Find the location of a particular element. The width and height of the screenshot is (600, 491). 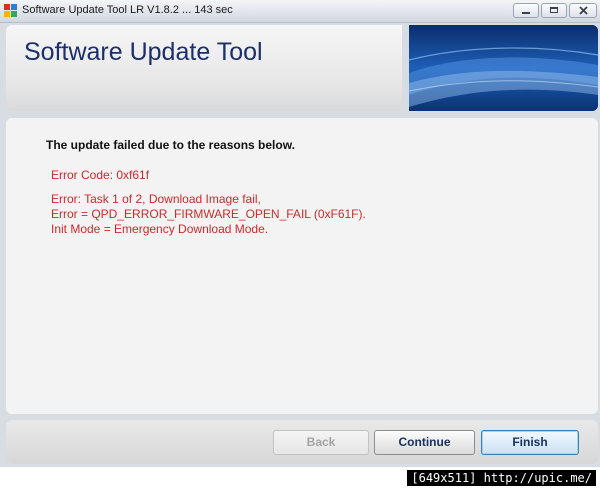

maximize-icon is located at coordinates (554, 10).